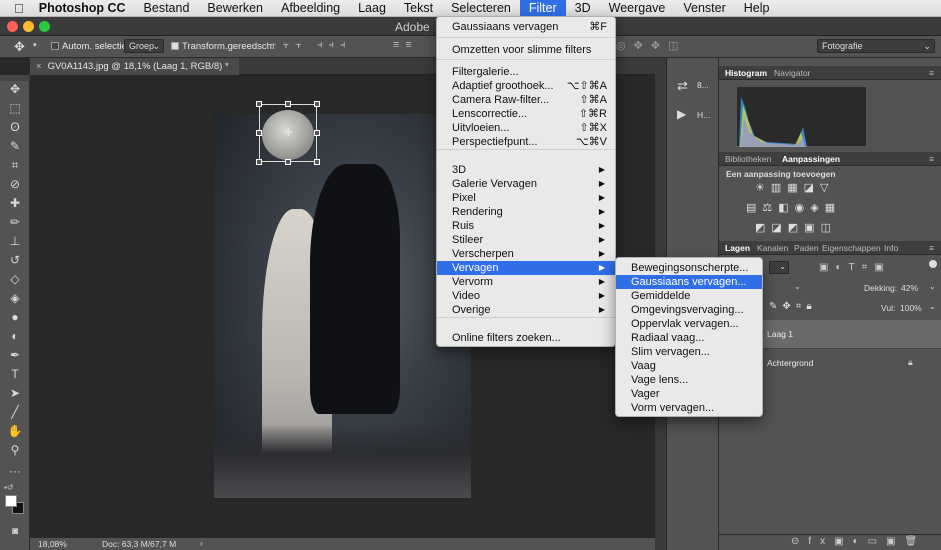 Image resolution: width=941 pixels, height=550 pixels. What do you see at coordinates (15, 393) in the screenshot?
I see `path-select-tool-icon: ➤` at bounding box center [15, 393].